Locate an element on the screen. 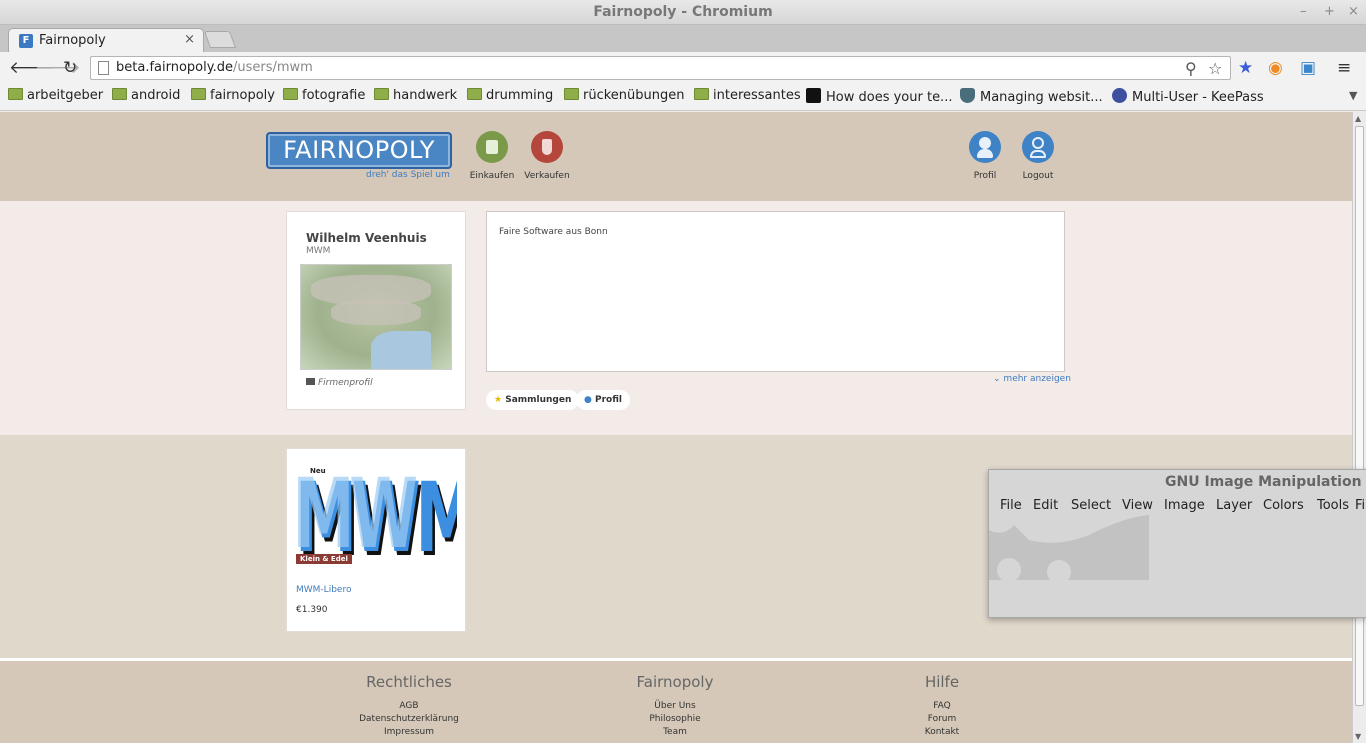  new-tab-button is located at coordinates (220, 39).